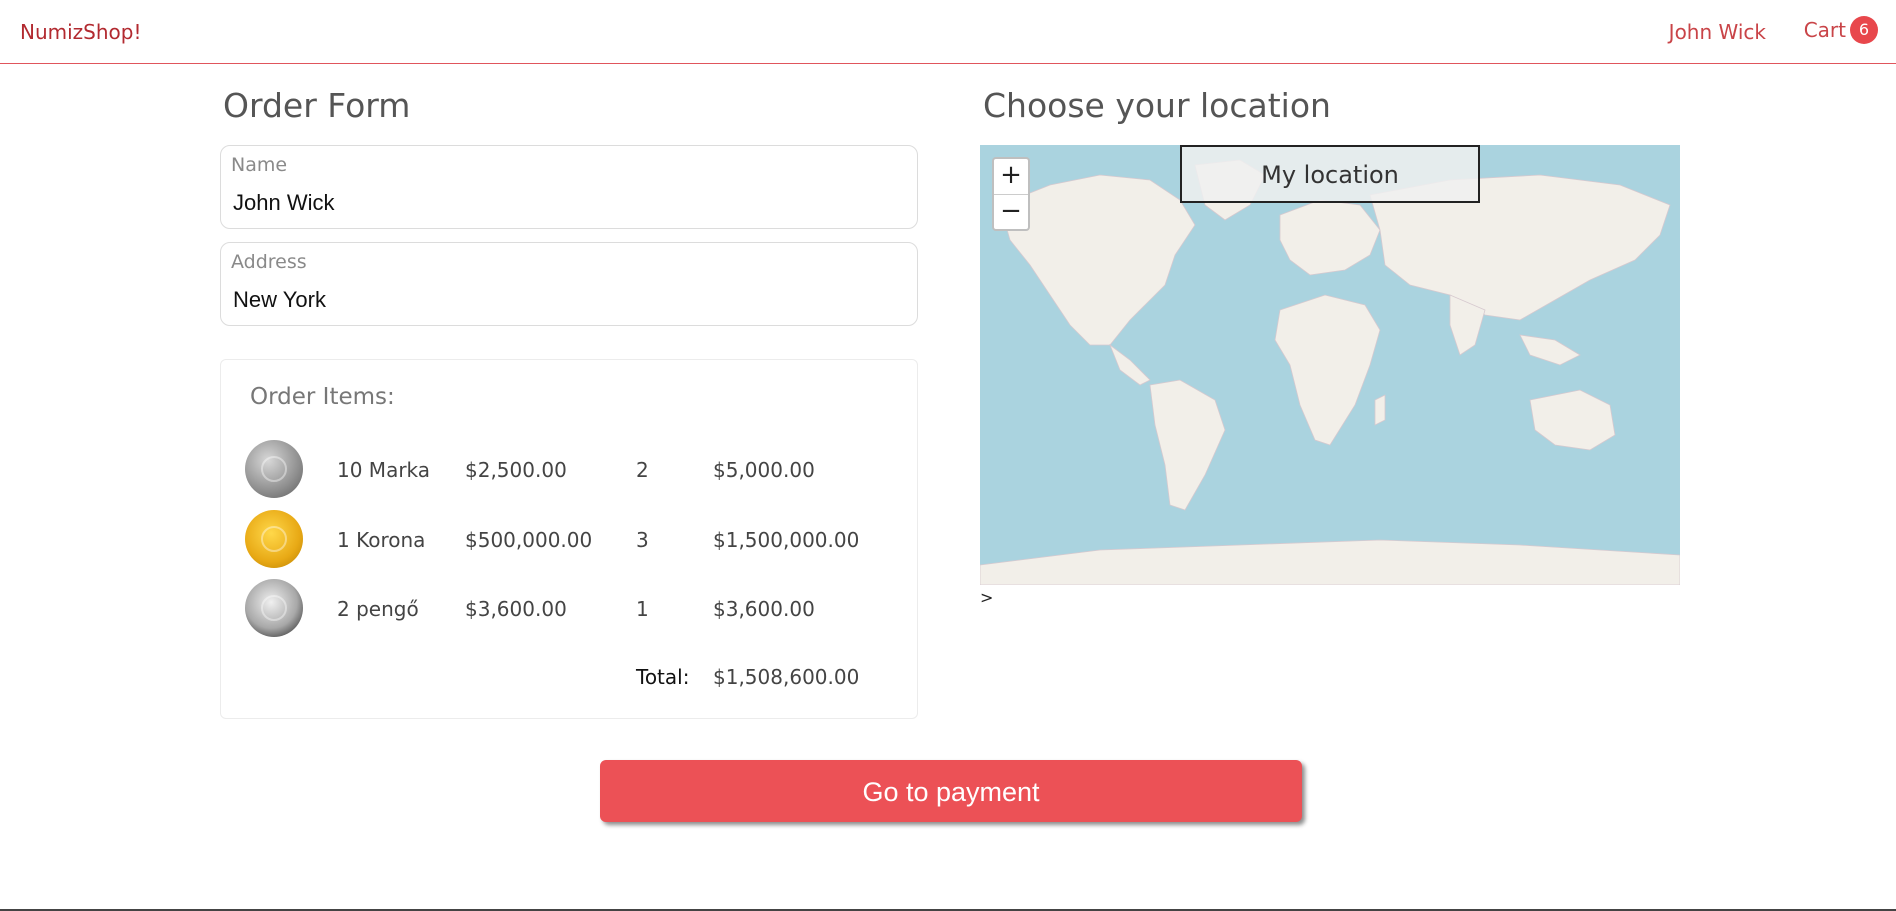 The image size is (1896, 911). What do you see at coordinates (274, 539) in the screenshot?
I see `gold-coin-icon` at bounding box center [274, 539].